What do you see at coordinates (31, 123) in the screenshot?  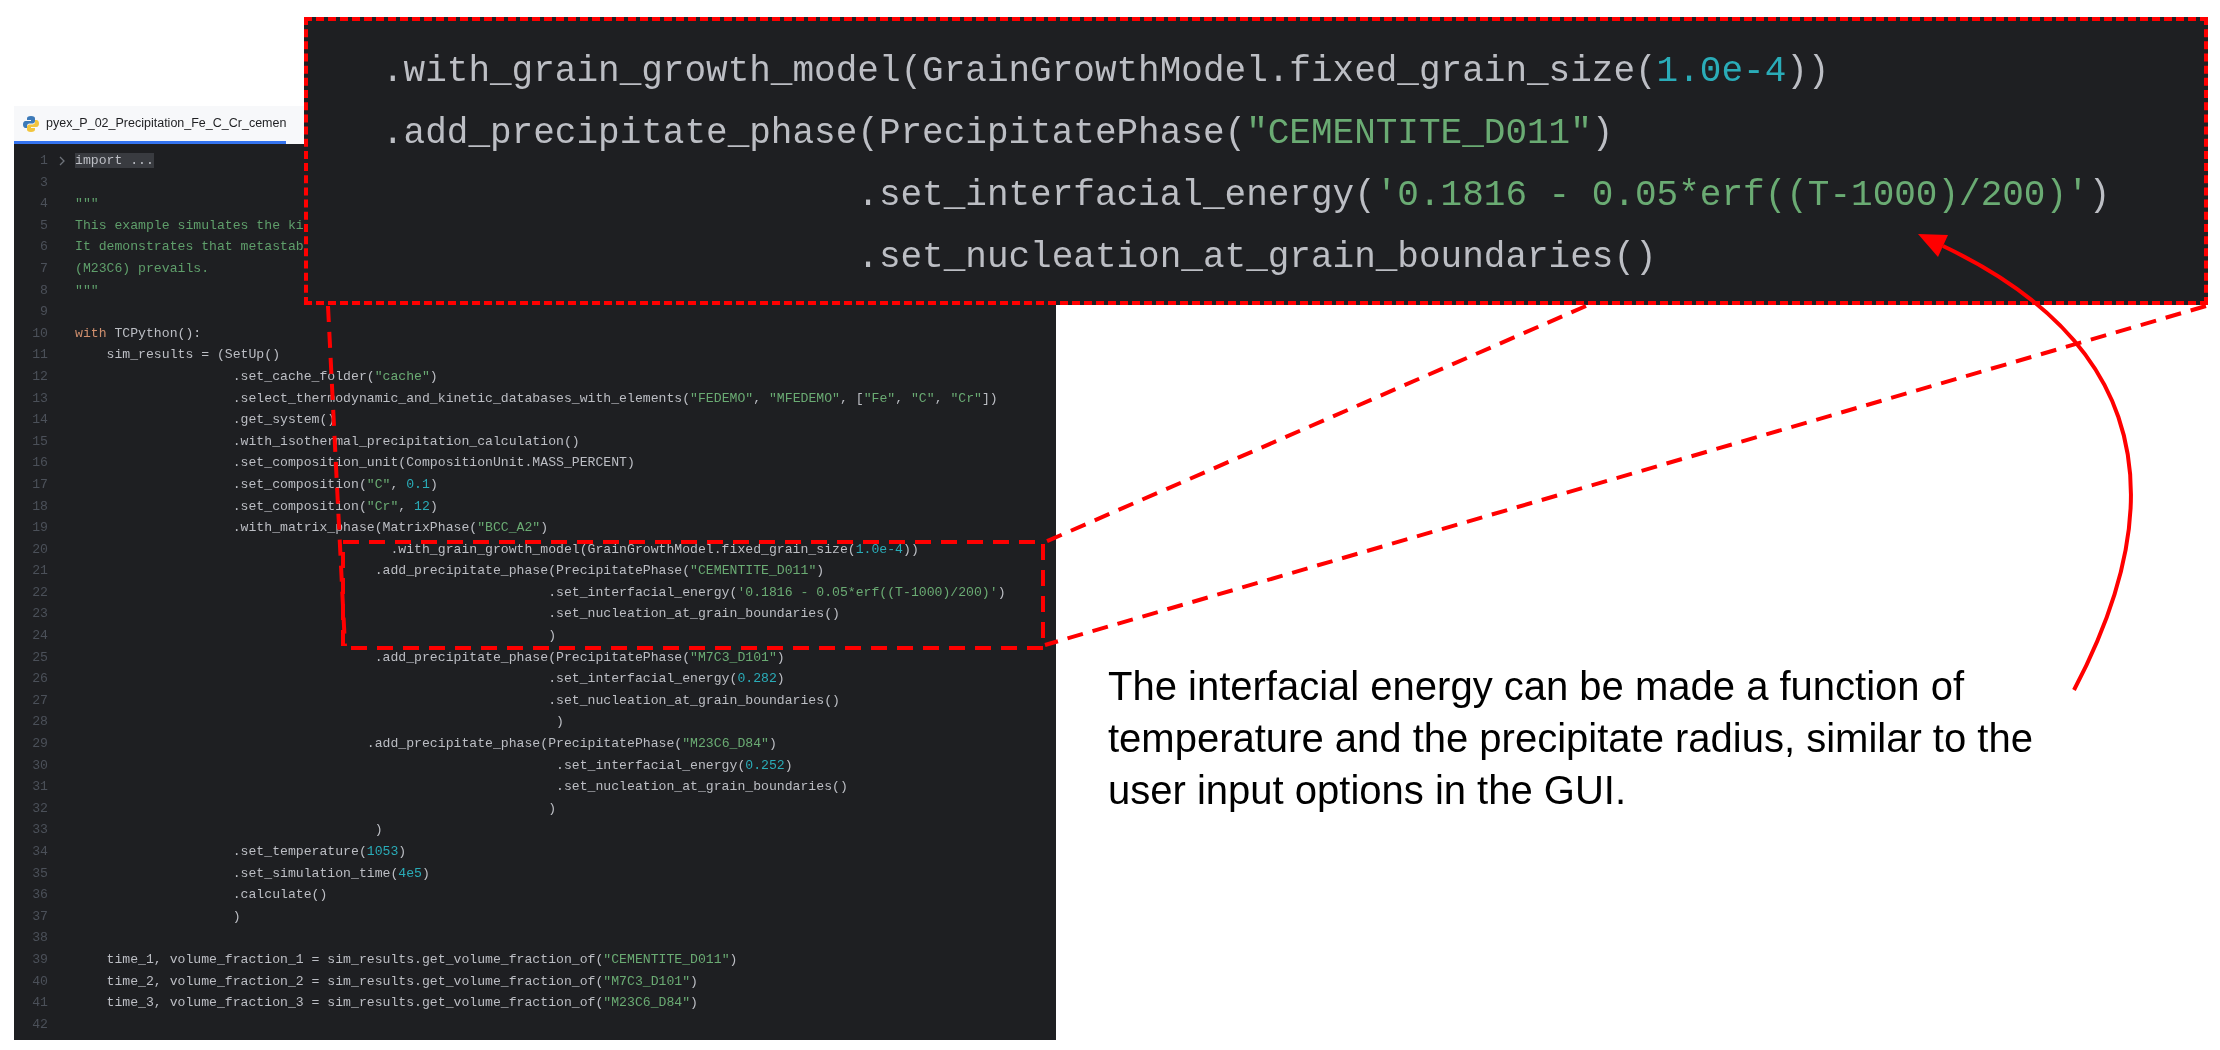 I see `python-file-icon` at bounding box center [31, 123].